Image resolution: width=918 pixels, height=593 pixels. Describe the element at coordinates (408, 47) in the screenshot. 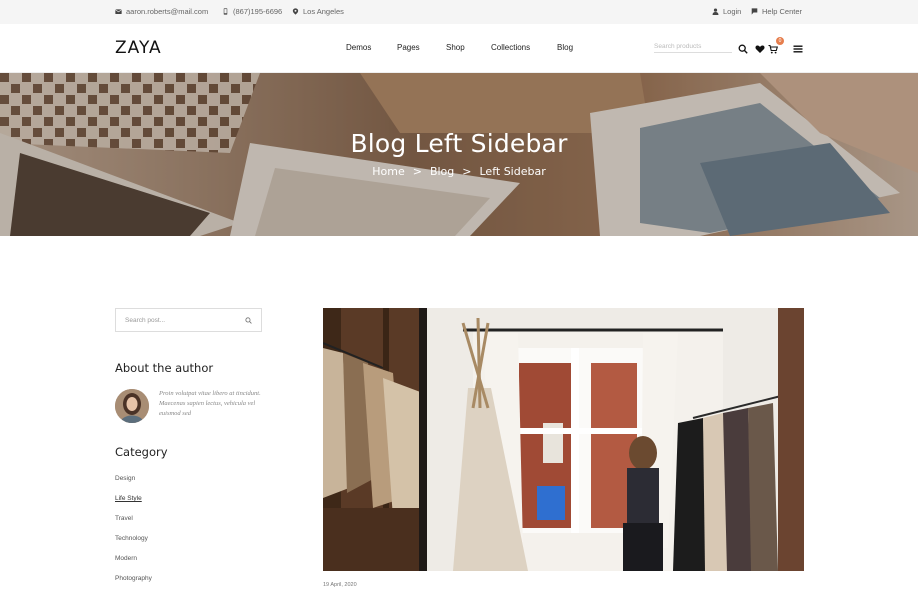

I see `nav-pages: Pages` at that location.